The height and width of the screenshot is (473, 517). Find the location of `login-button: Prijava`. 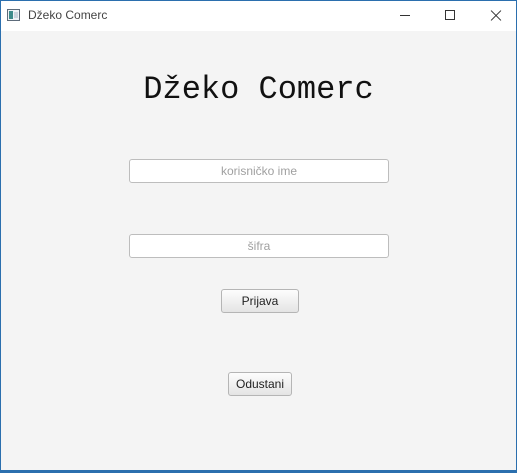

login-button: Prijava is located at coordinates (260, 301).